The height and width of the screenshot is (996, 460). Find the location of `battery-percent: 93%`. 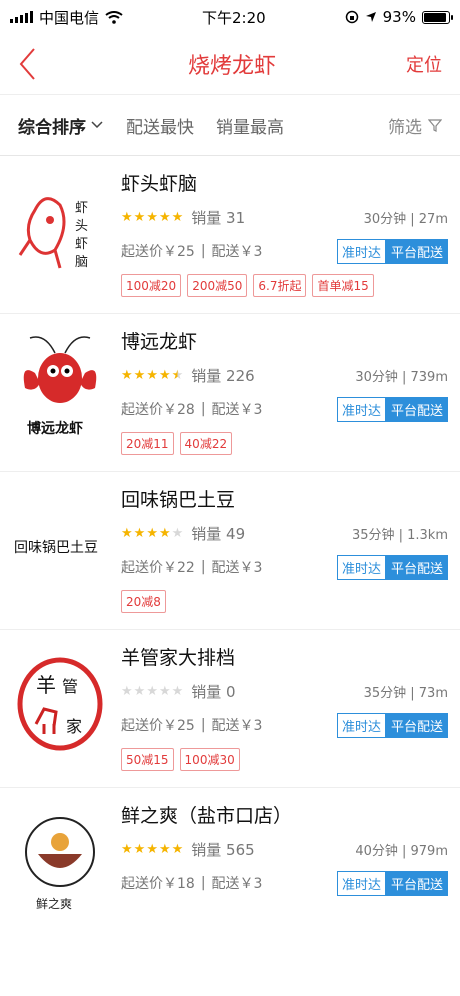

battery-percent: 93% is located at coordinates (399, 17).